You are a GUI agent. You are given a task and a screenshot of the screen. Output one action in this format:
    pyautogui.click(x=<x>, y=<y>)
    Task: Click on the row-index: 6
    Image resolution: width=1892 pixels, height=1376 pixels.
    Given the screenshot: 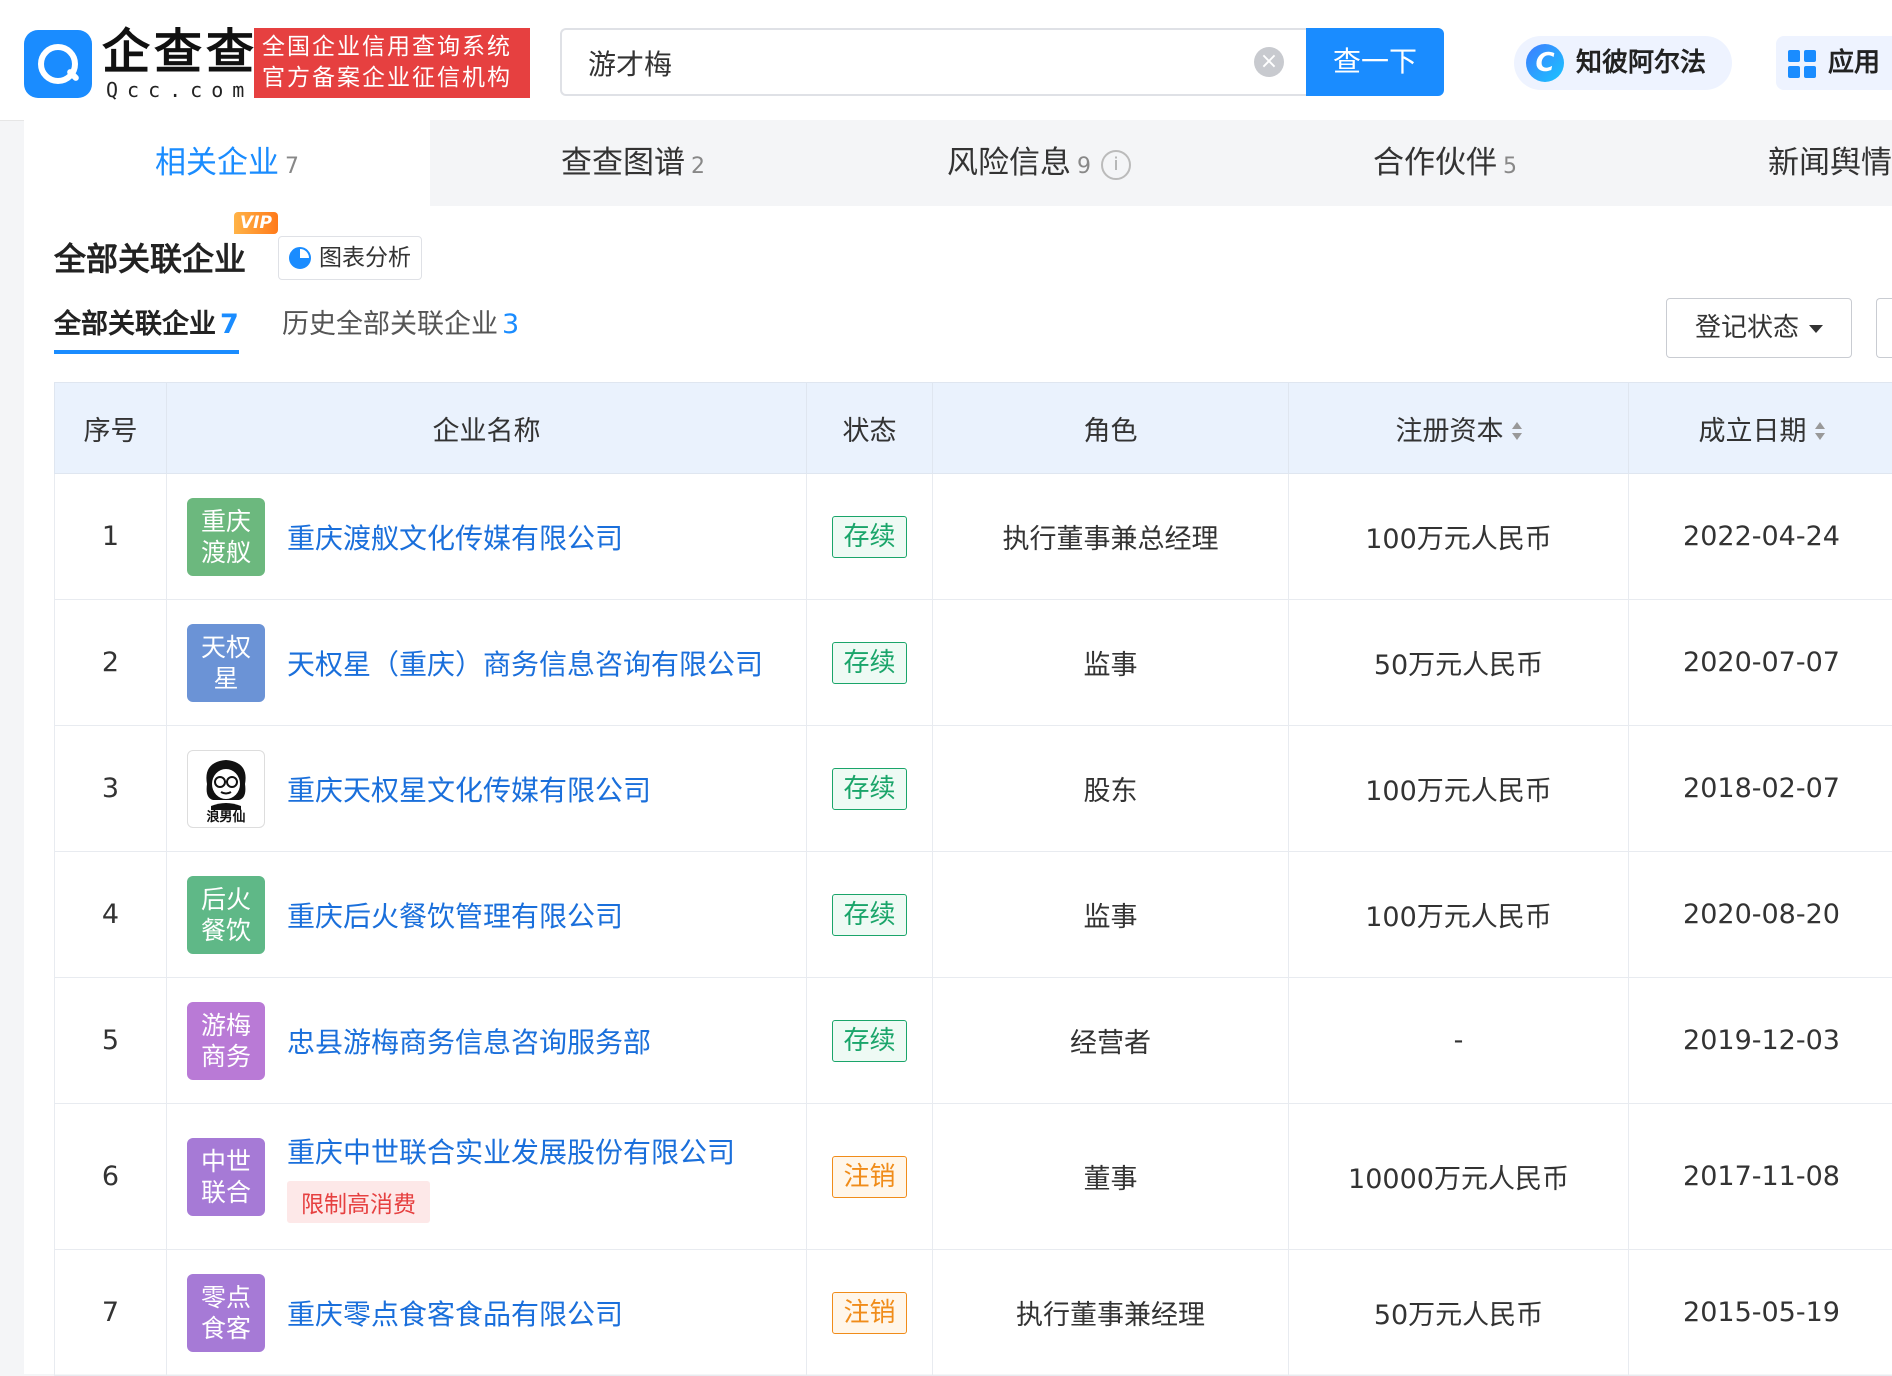 What is the action you would take?
    pyautogui.click(x=111, y=1177)
    